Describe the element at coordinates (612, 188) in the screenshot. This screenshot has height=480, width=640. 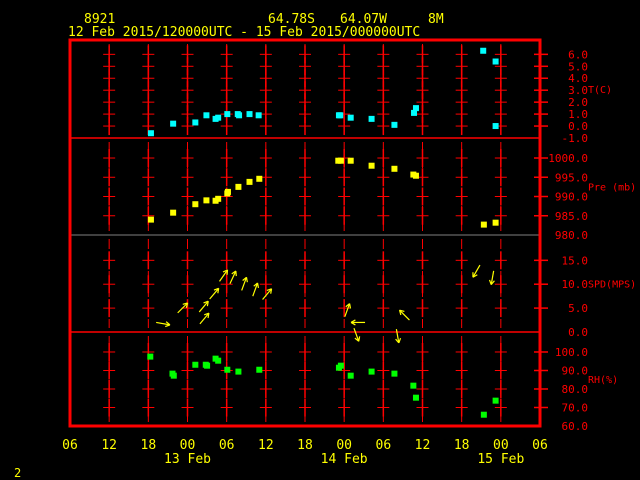
I see `panel-label-pressure: Pre (mb)` at that location.